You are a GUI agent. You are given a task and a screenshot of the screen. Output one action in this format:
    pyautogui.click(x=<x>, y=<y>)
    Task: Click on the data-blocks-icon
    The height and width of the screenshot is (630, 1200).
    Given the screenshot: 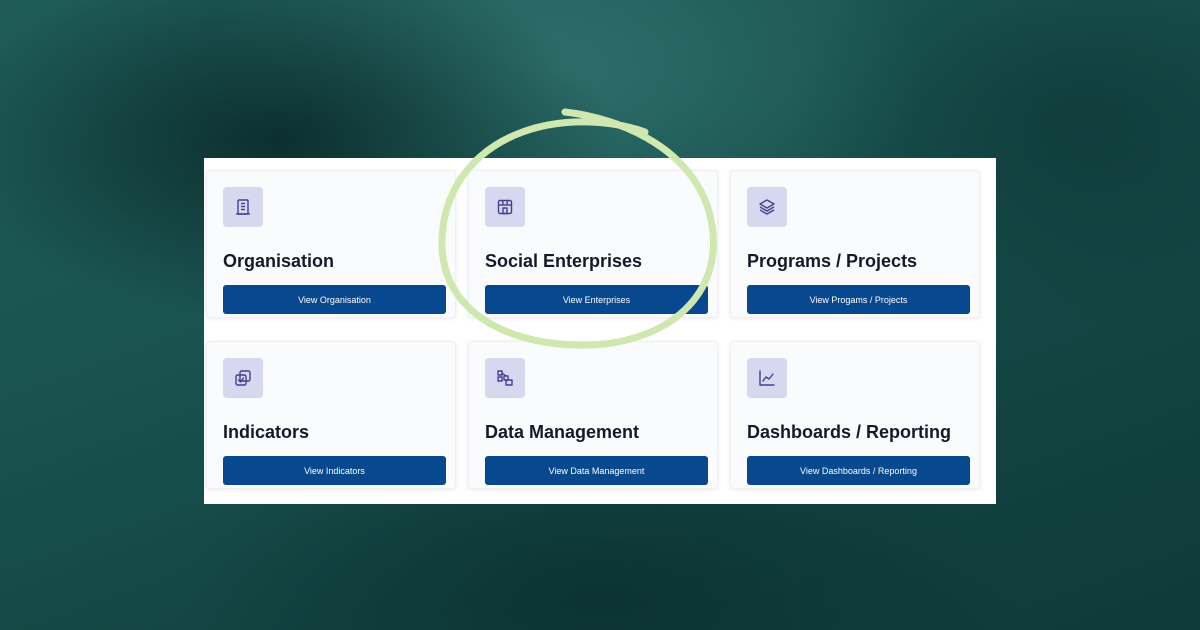 What is the action you would take?
    pyautogui.click(x=505, y=378)
    